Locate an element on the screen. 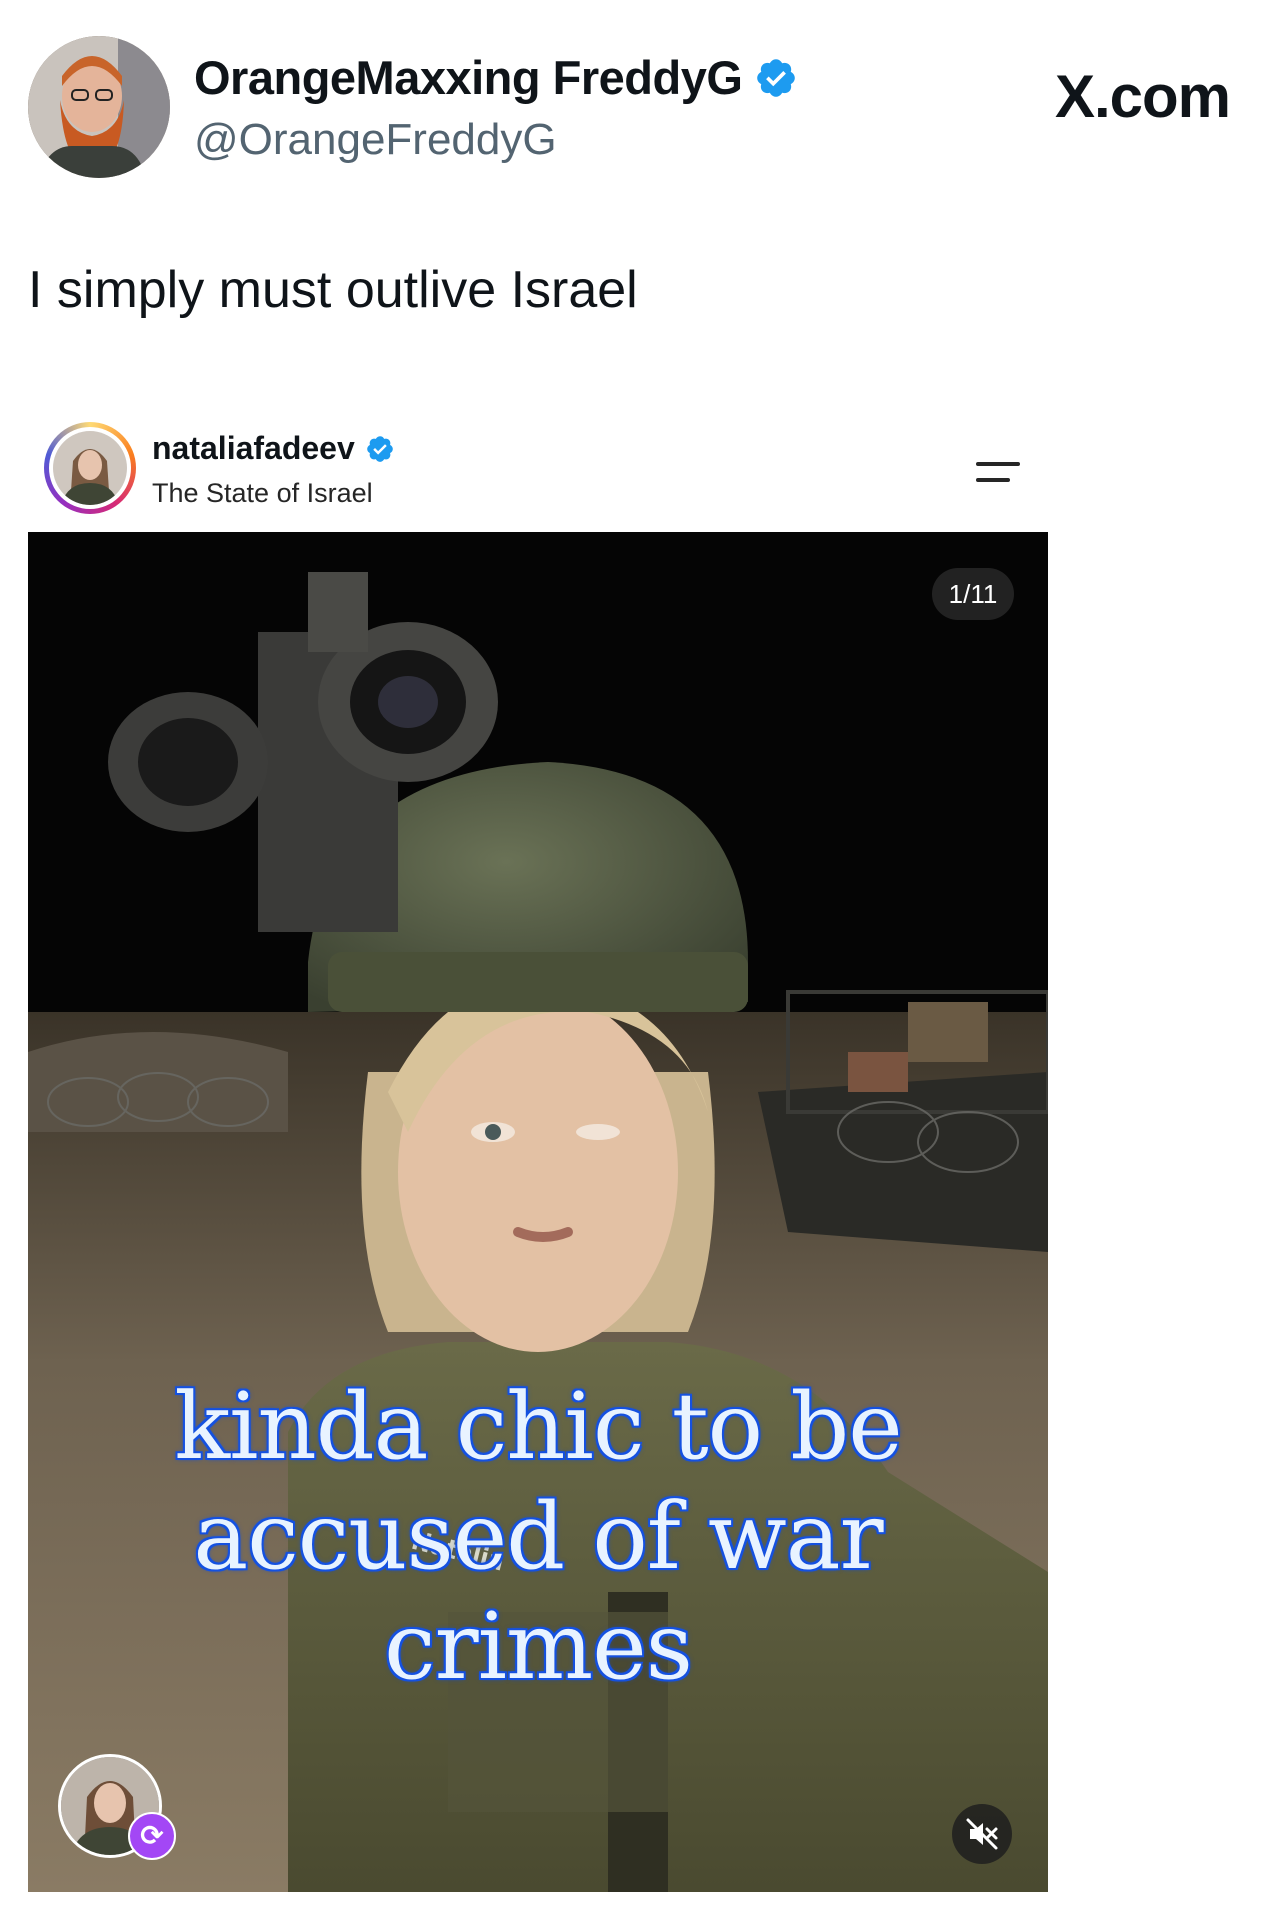 The image size is (1284, 1910). mute-button is located at coordinates (982, 1834).